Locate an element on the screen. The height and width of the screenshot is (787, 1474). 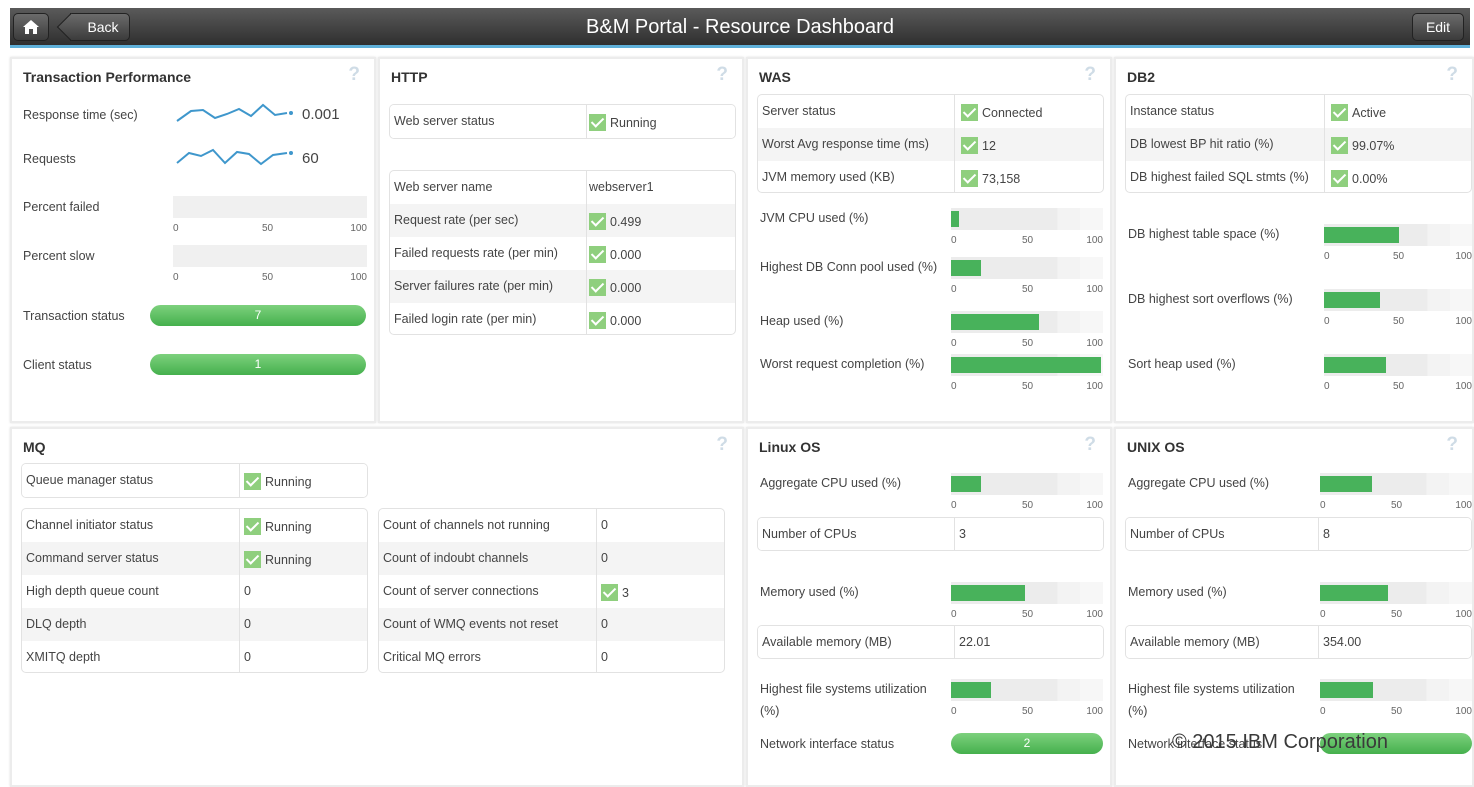
table-row: Command server status Running is located at coordinates (194, 558).